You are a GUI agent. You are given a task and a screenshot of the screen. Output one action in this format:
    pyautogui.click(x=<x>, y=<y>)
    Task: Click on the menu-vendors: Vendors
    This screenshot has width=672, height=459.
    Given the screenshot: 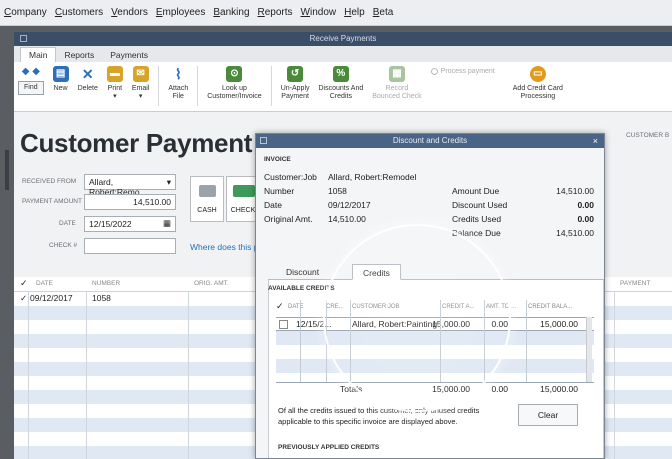 What is the action you would take?
    pyautogui.click(x=129, y=12)
    